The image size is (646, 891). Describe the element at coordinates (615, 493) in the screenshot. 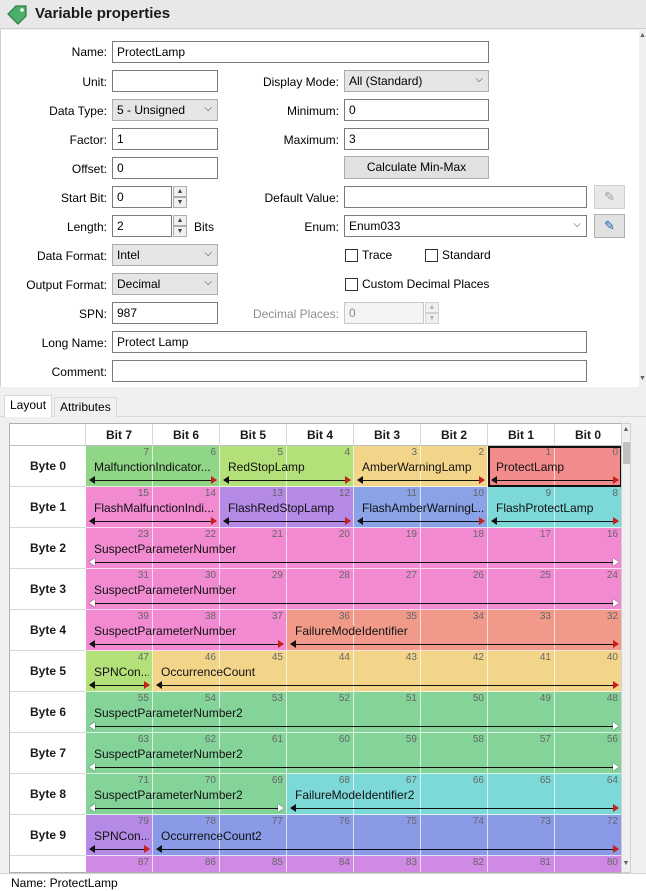

I see `bit-number: 8` at that location.